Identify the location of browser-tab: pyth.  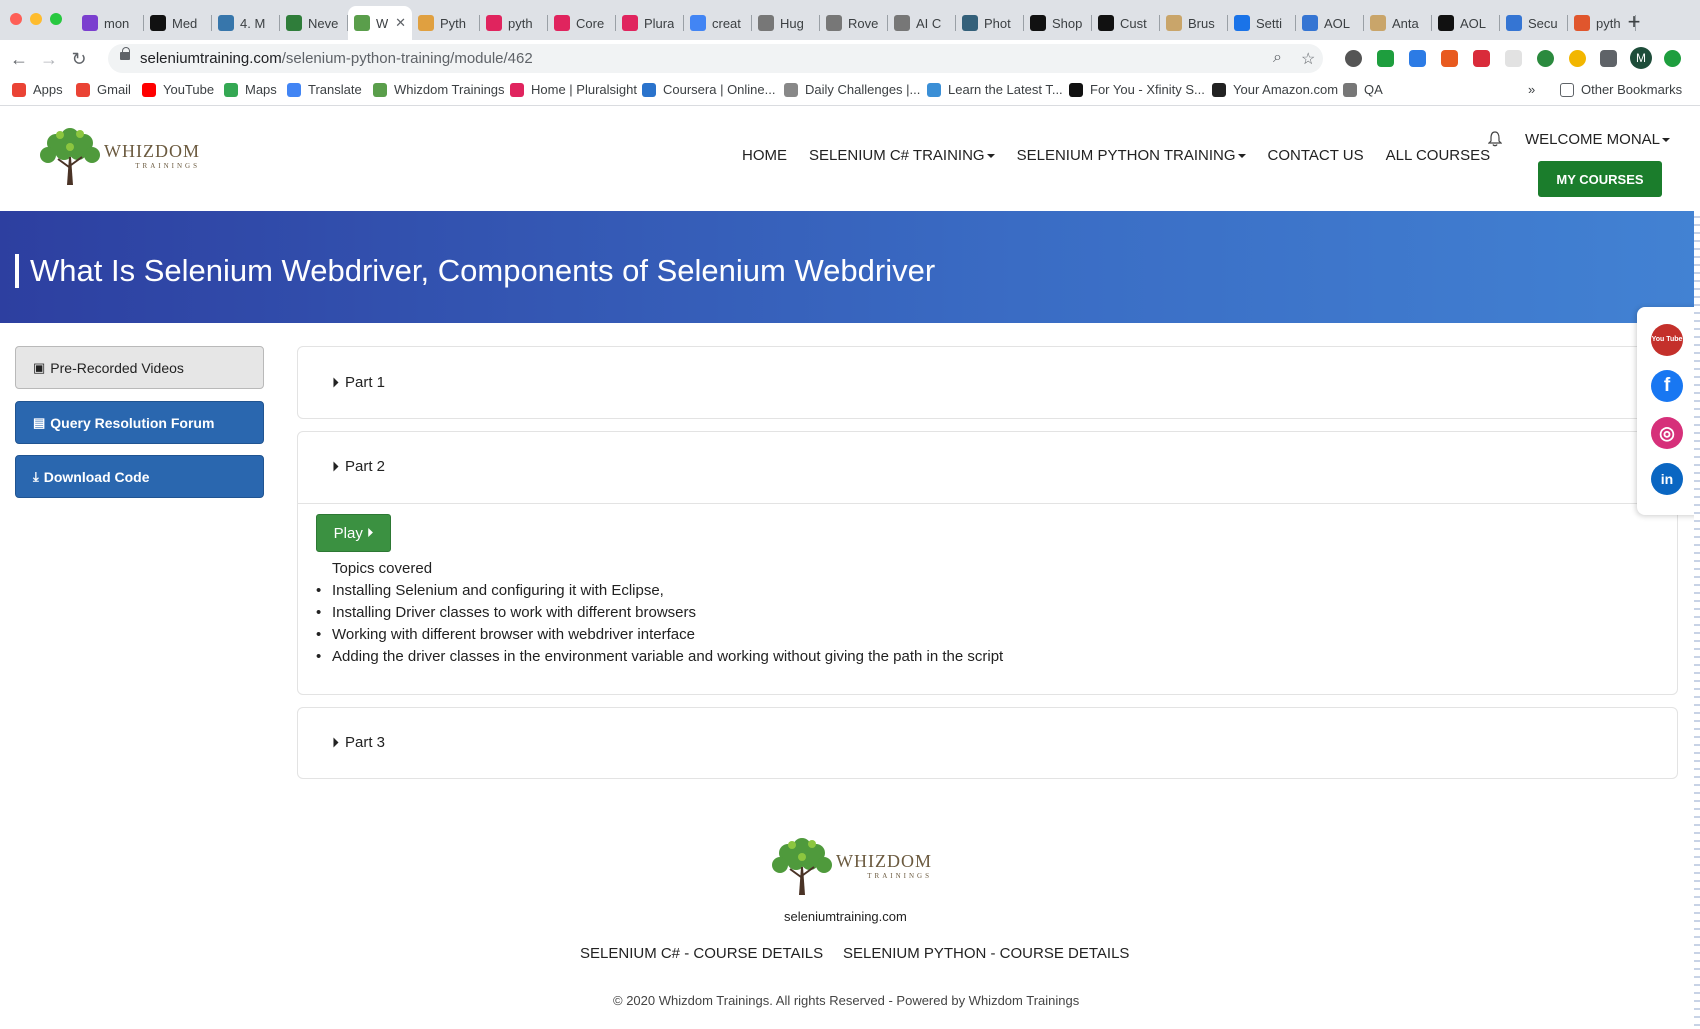
(514, 23).